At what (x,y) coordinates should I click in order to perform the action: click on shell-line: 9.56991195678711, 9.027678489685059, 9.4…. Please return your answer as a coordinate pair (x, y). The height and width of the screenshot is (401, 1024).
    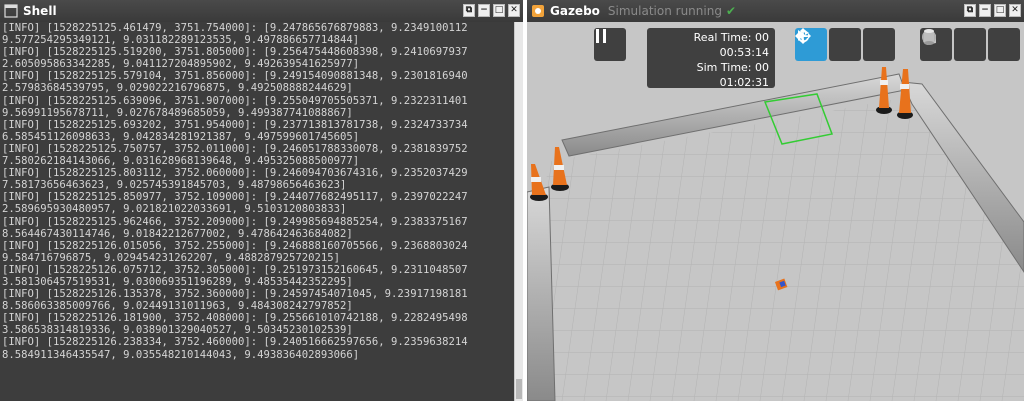
    Looking at the image, I should click on (177, 112).